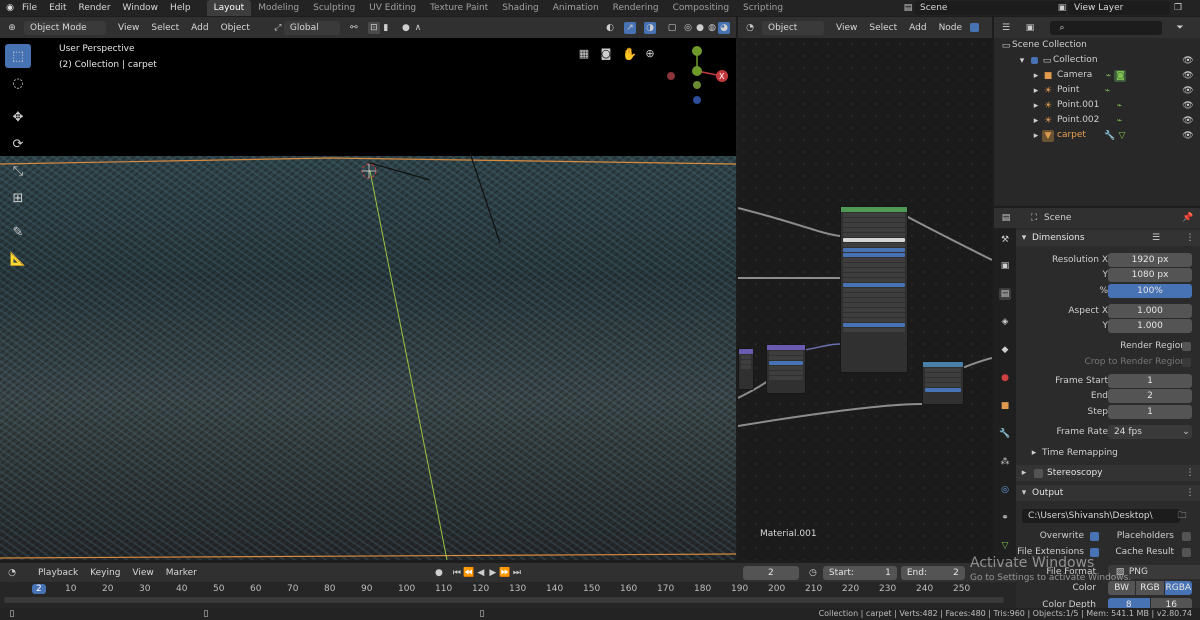 The image size is (1200, 620). I want to click on cache-result-checkbox, so click(1186, 552).